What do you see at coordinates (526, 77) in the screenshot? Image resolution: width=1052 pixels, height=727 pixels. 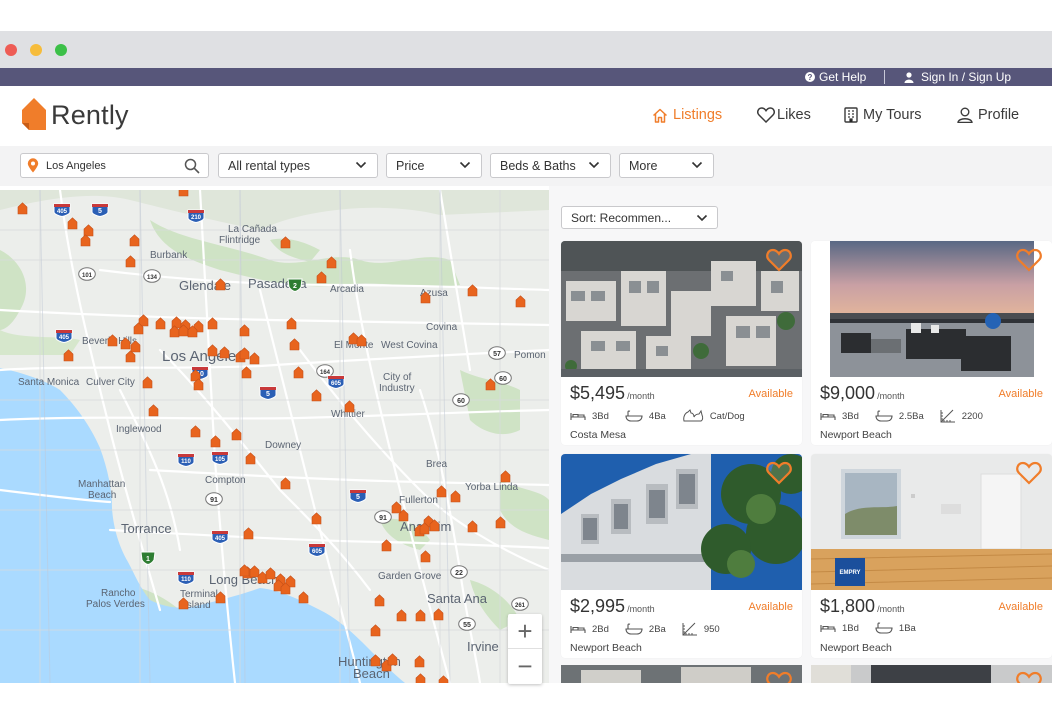 I see `utility-bar: ? Get Help Sign In / Sign Up` at bounding box center [526, 77].